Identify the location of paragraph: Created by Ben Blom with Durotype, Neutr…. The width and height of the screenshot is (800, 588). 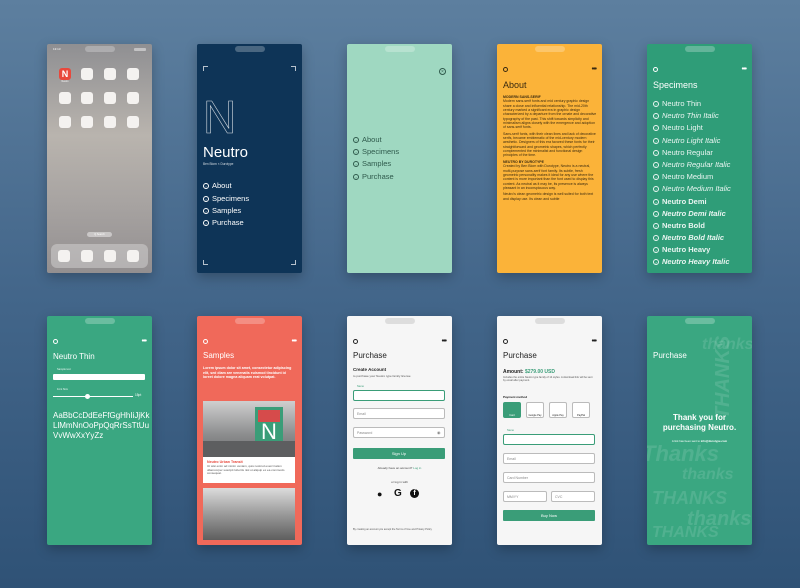
(548, 177).